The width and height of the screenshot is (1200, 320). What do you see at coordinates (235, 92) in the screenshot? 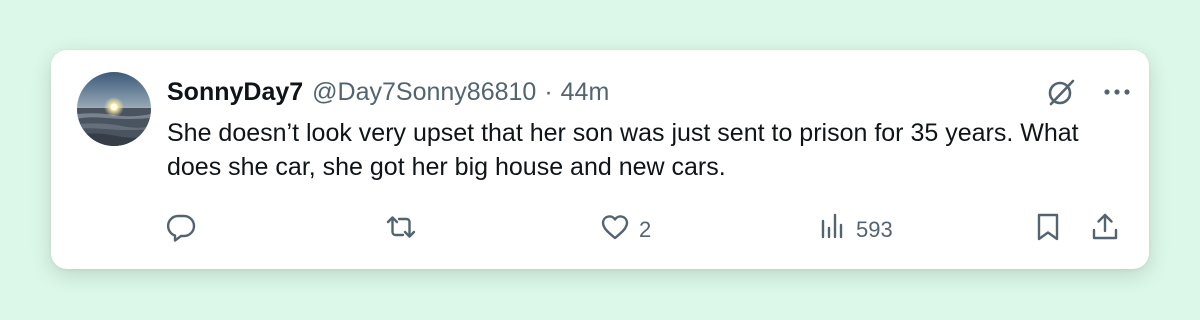
I see `display-name: SonnyDay7` at bounding box center [235, 92].